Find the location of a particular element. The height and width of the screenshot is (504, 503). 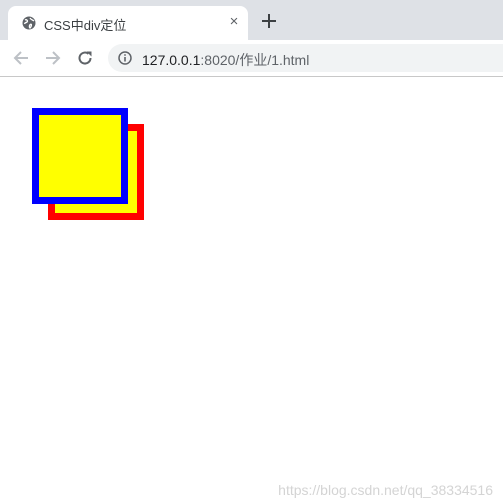

tab-title: CSS中div定位 is located at coordinates (85, 25).